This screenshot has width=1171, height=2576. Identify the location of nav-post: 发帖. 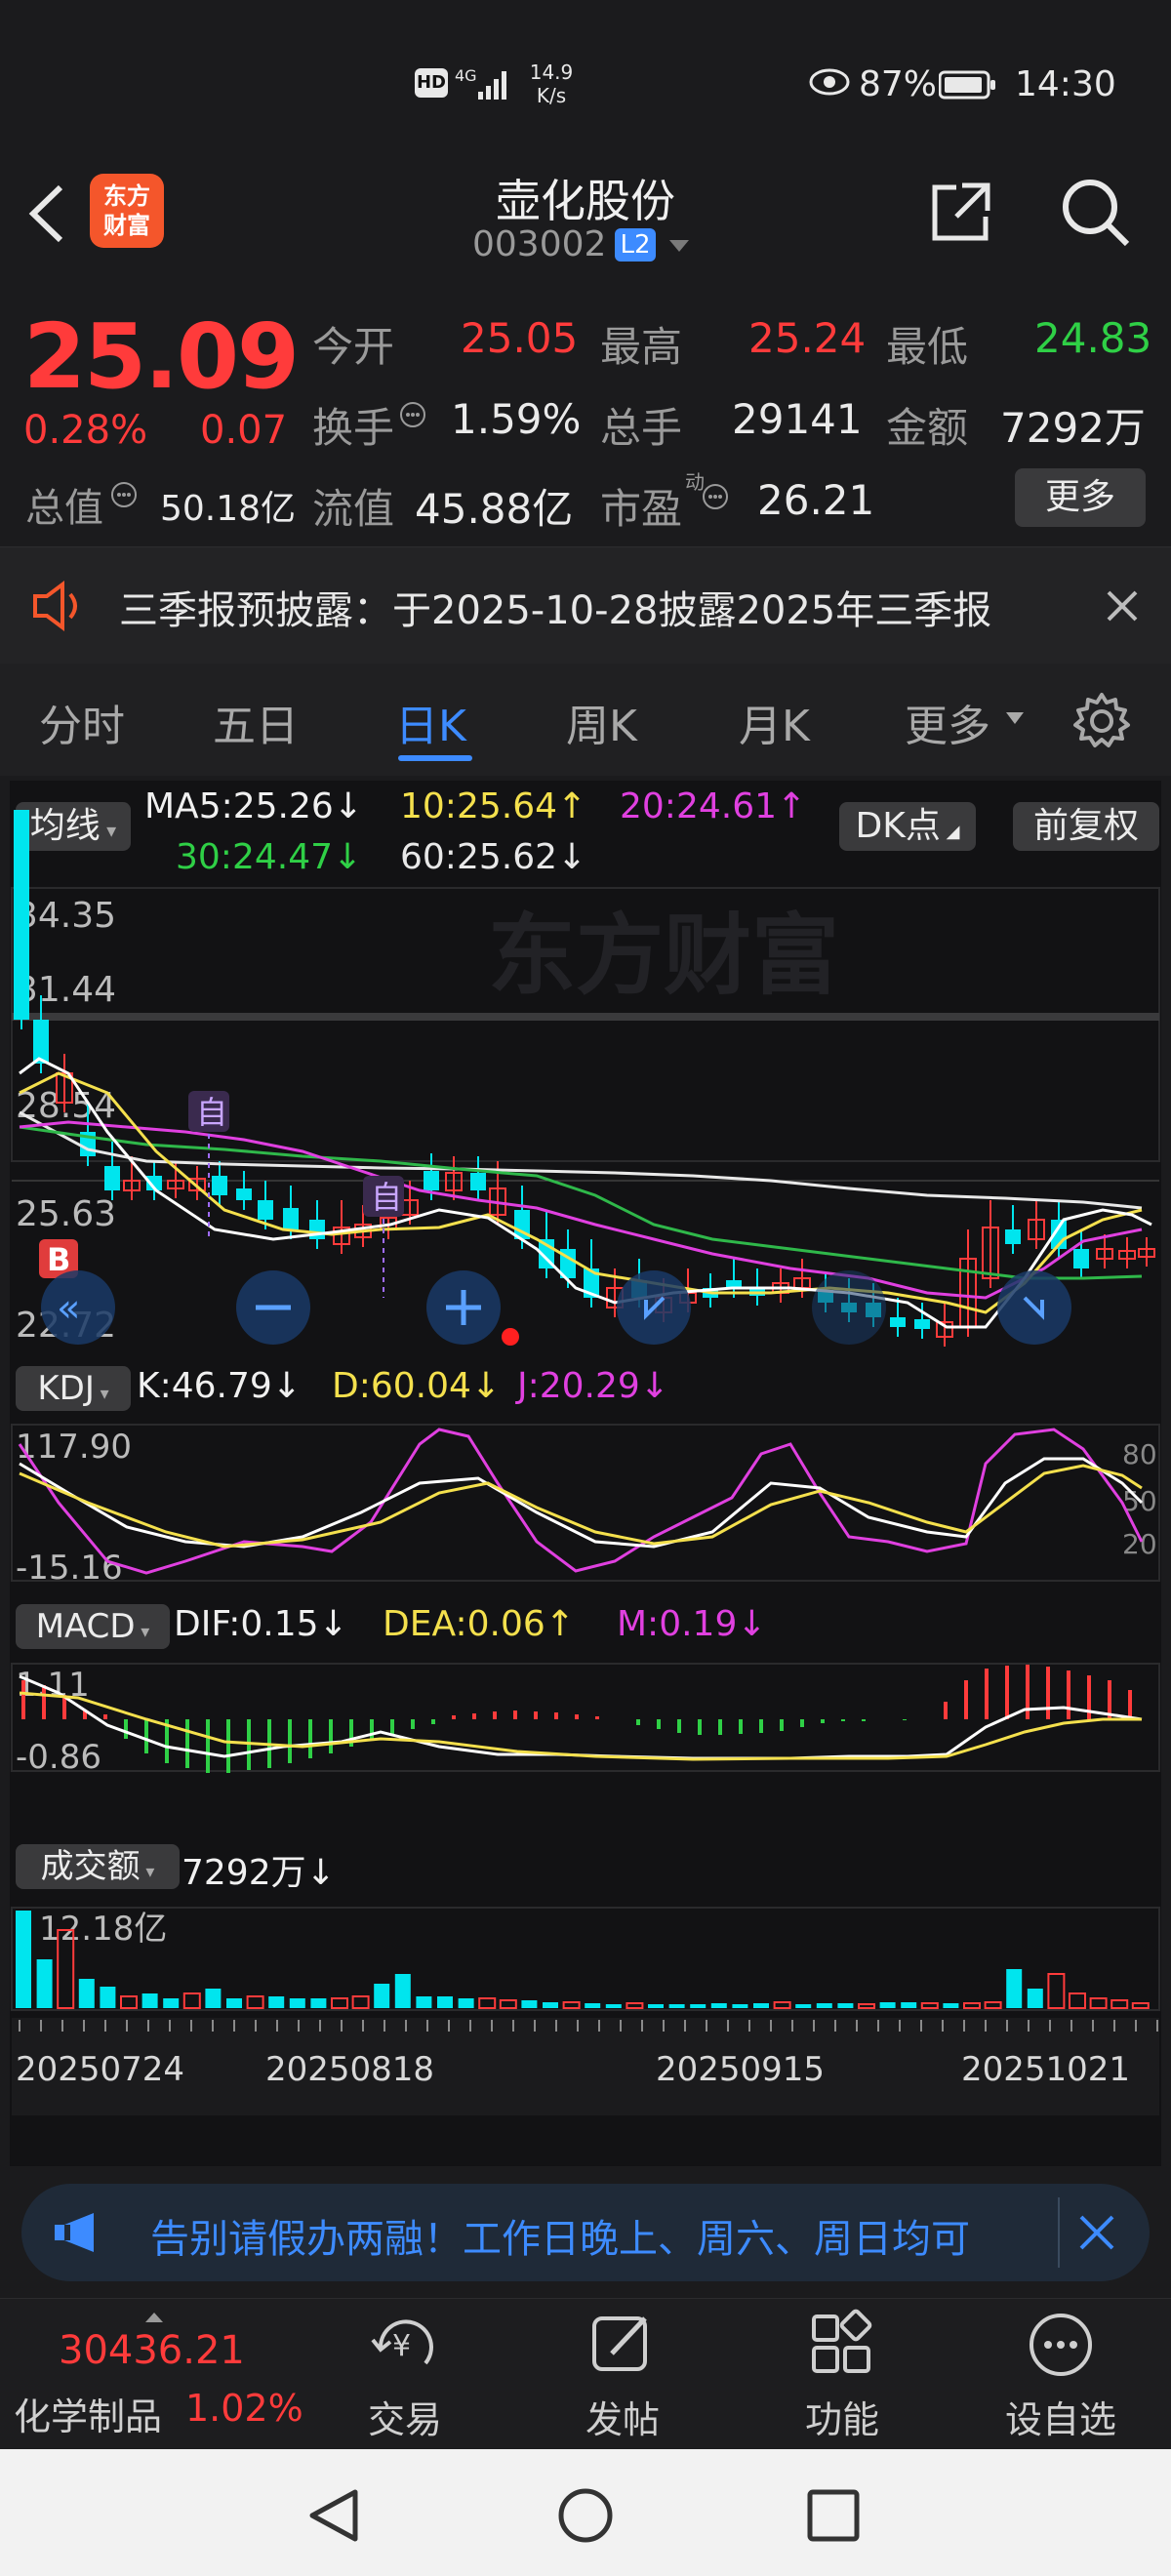
(622, 2376).